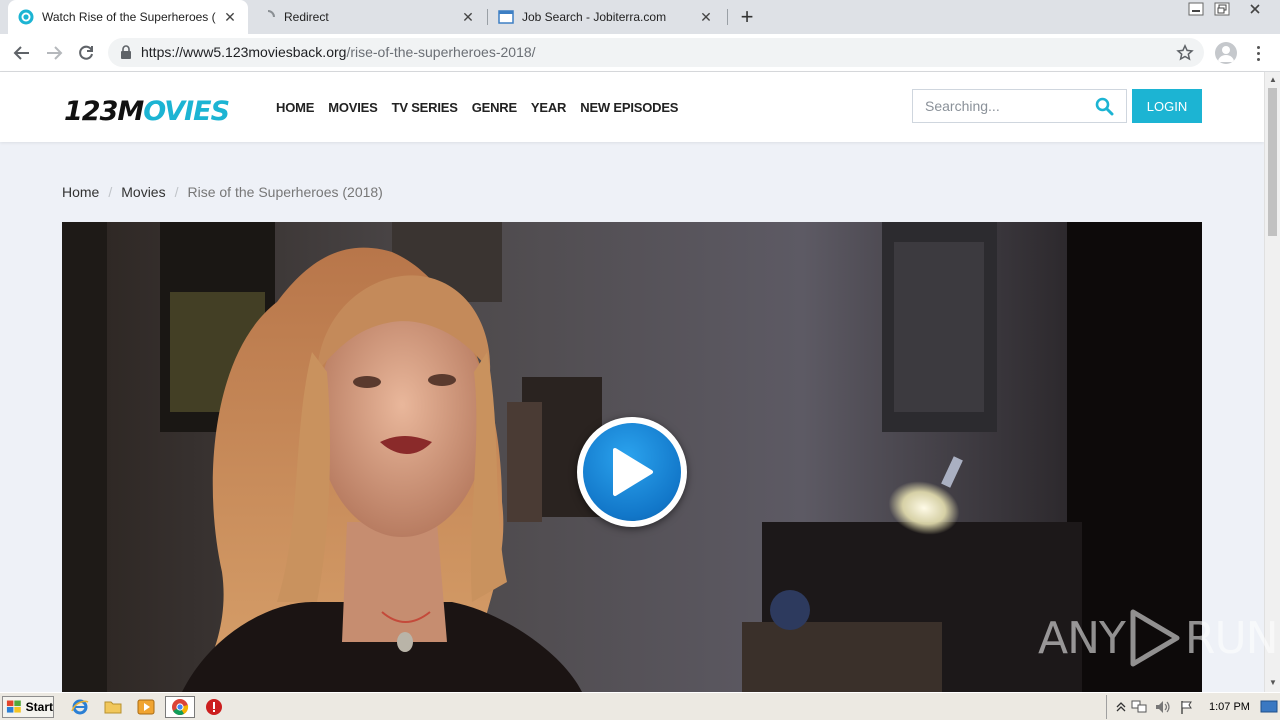 The image size is (1280, 720). Describe the element at coordinates (629, 107) in the screenshot. I see `nav-new-episodes: NEW EPISODES` at that location.